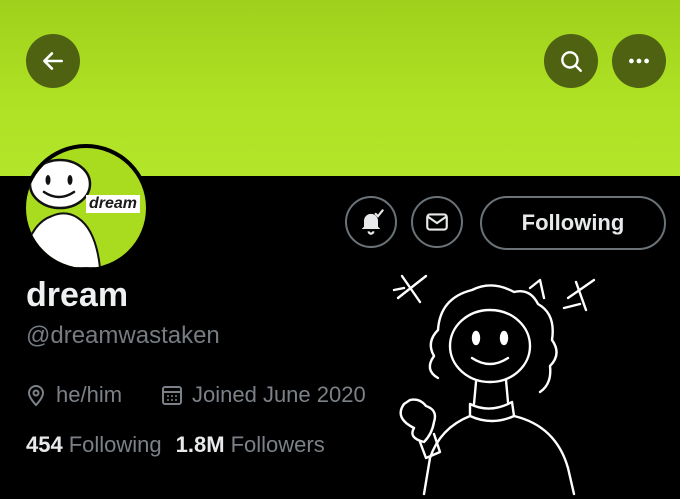  What do you see at coordinates (113, 204) in the screenshot?
I see `avatar-label: dream` at bounding box center [113, 204].